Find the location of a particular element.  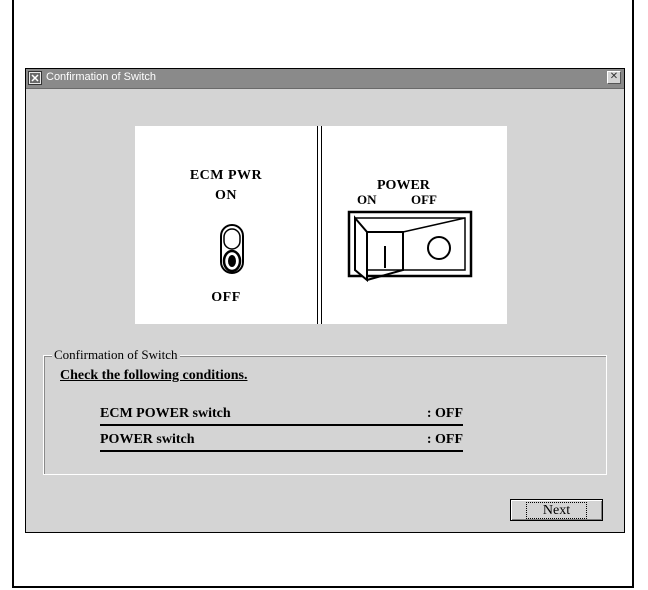

conditions-heading: Check the following conditions. is located at coordinates (154, 375).